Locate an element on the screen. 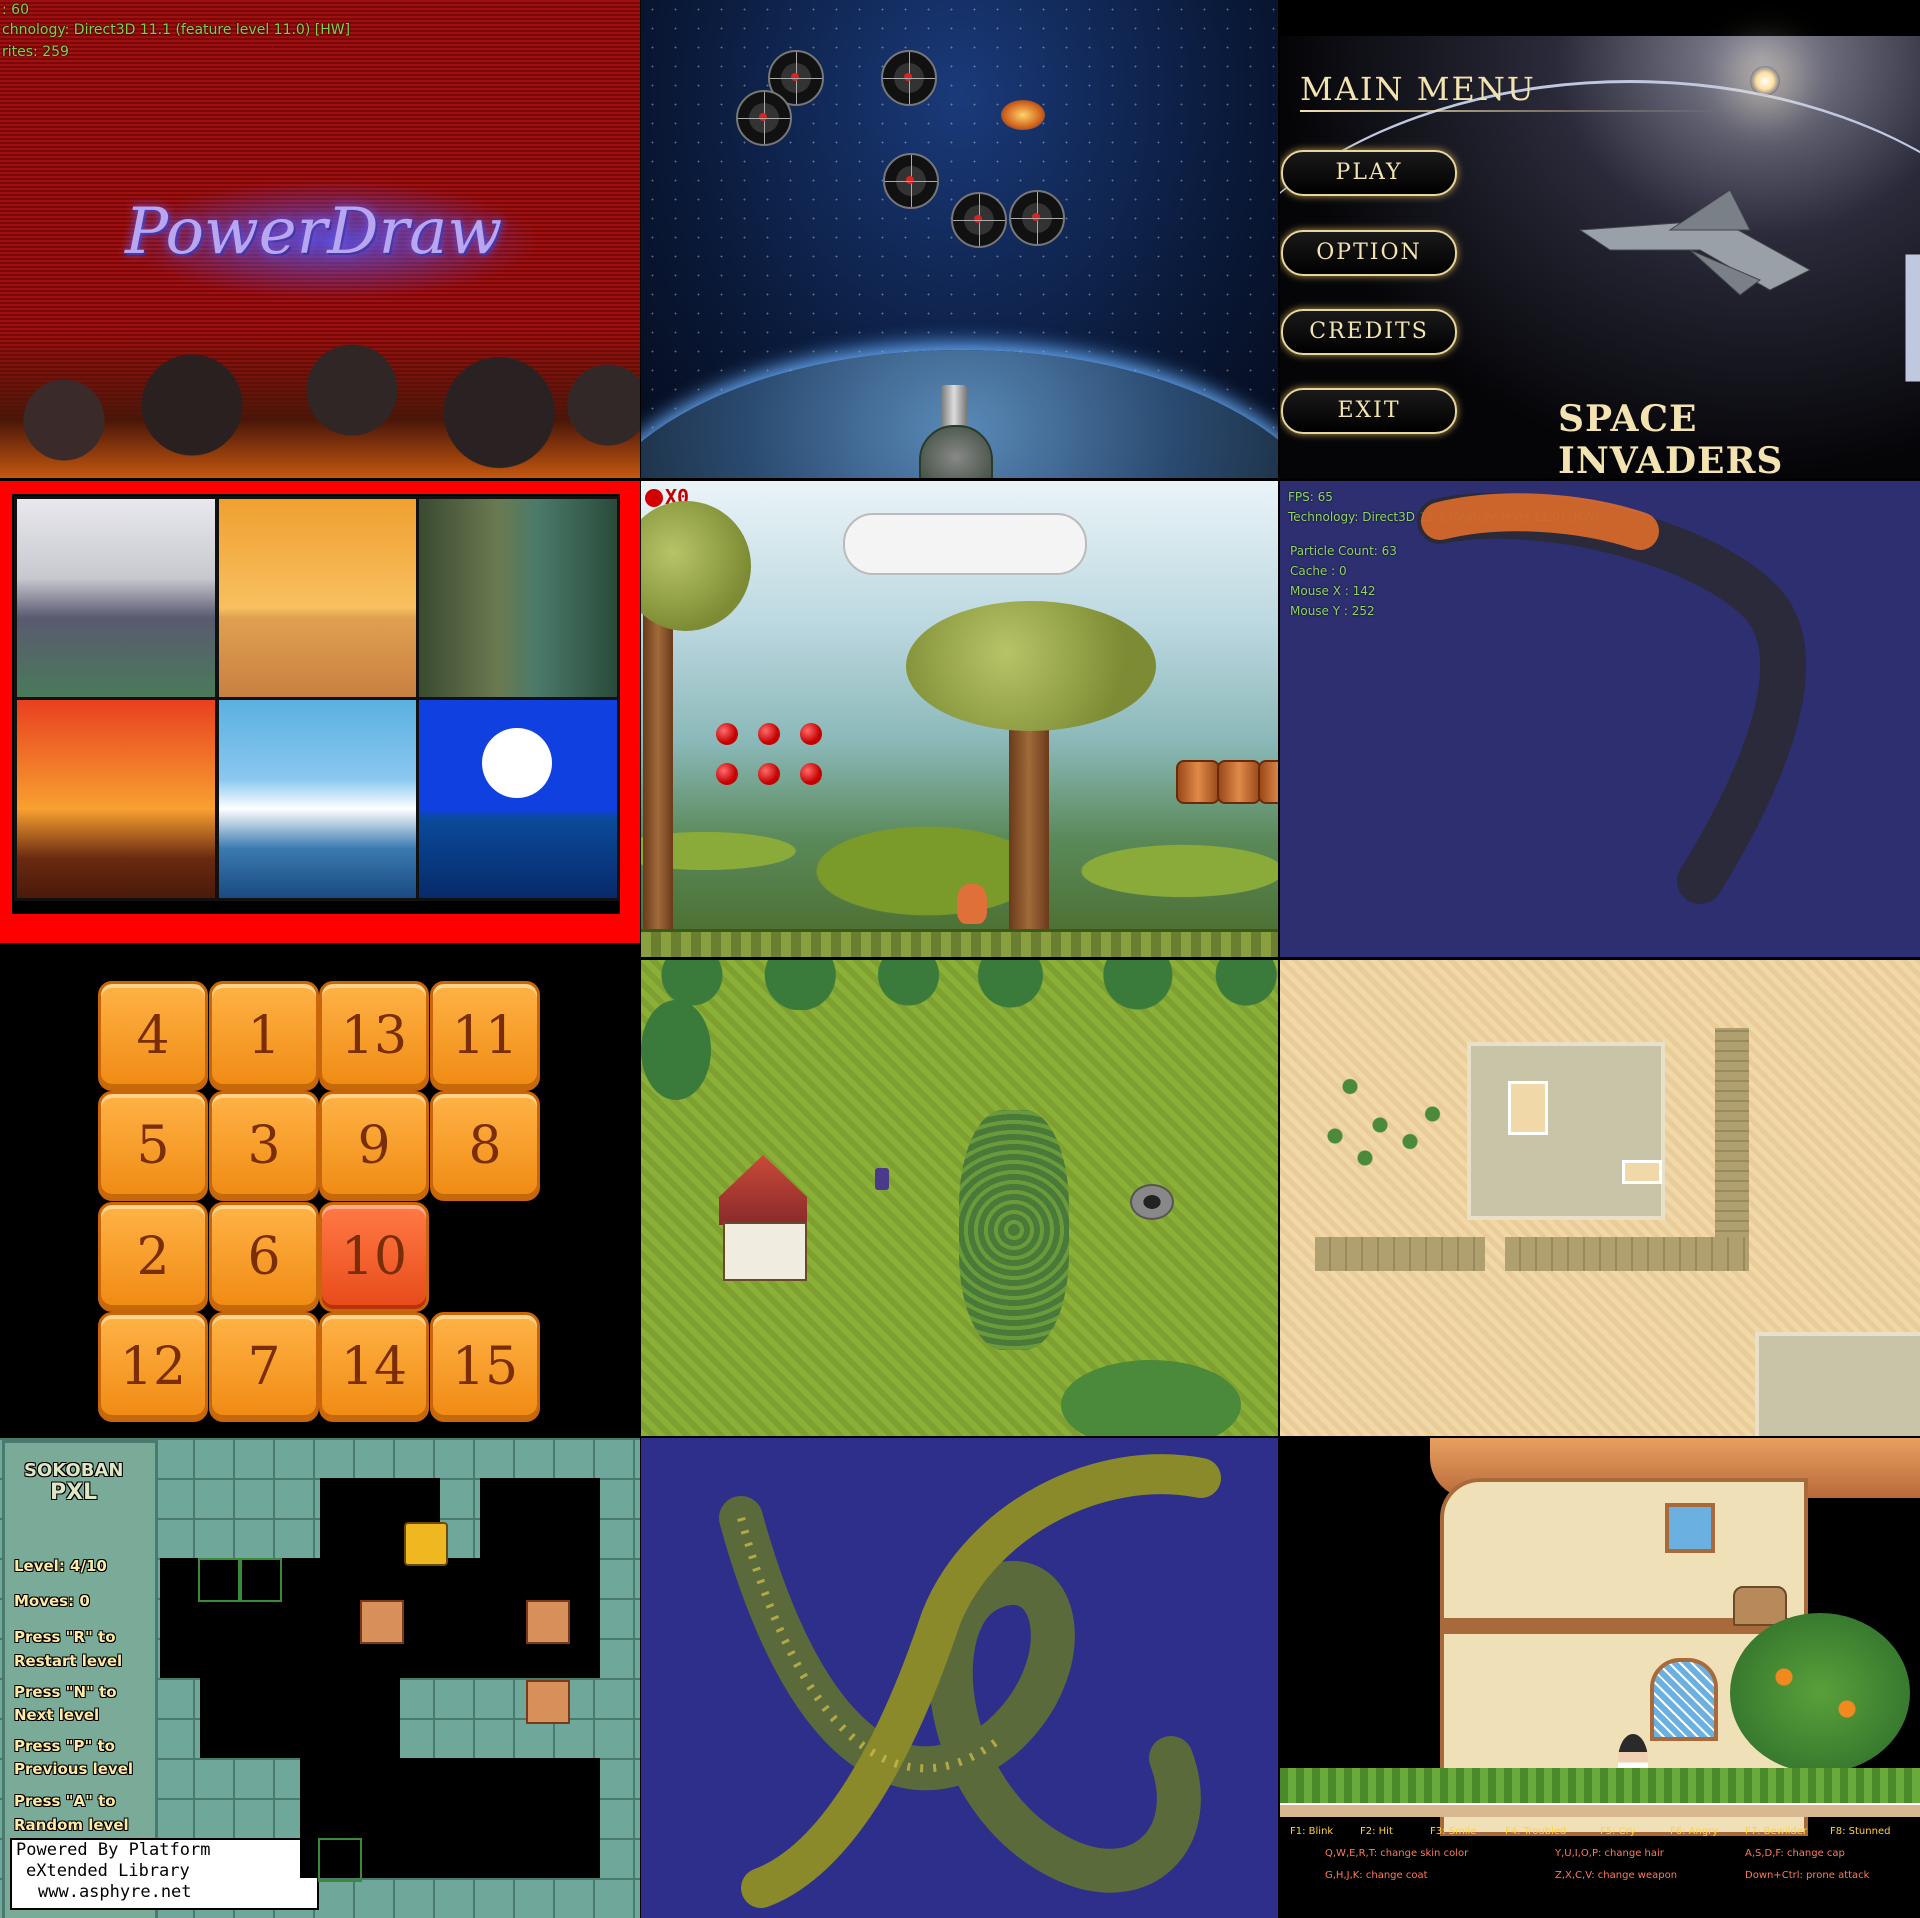 This screenshot has height=1918, width=1920. hud-skin: Q,W,E,R,T: change skin color is located at coordinates (1397, 1853).